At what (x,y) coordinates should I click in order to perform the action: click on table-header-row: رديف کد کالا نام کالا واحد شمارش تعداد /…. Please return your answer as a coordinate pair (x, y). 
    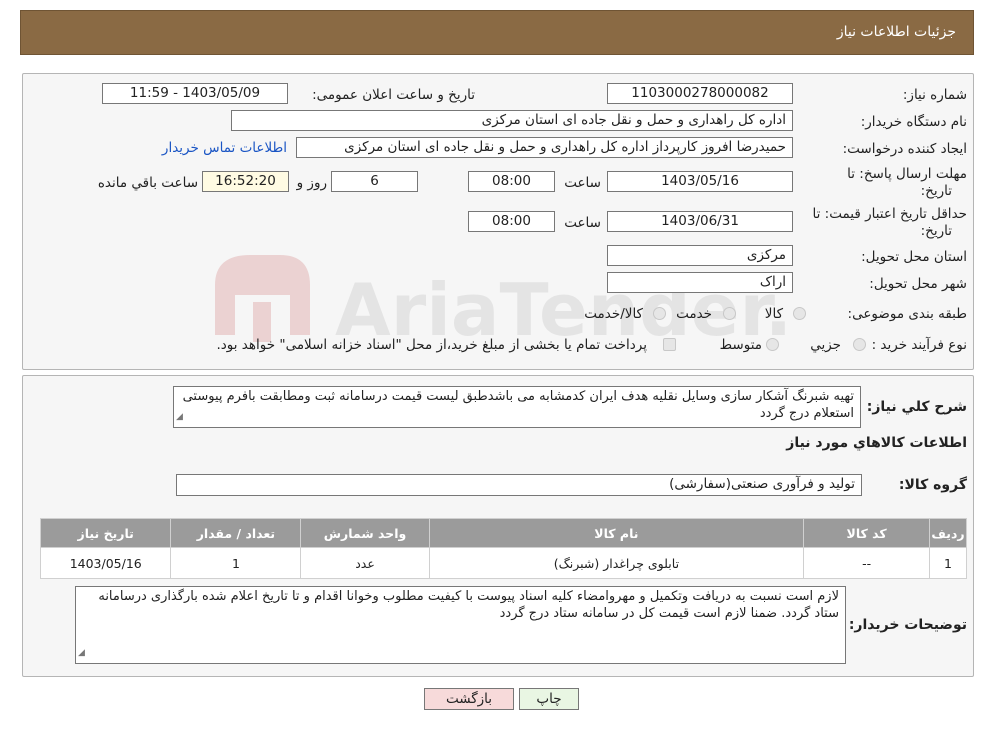
    Looking at the image, I should click on (503, 533).